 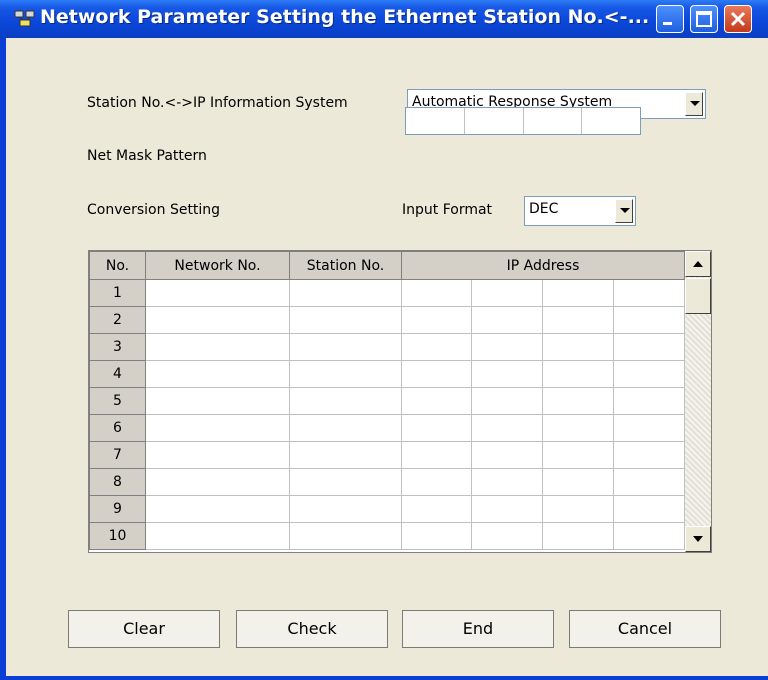 What do you see at coordinates (345, 265) in the screenshot?
I see `header-station-no: Station No.` at bounding box center [345, 265].